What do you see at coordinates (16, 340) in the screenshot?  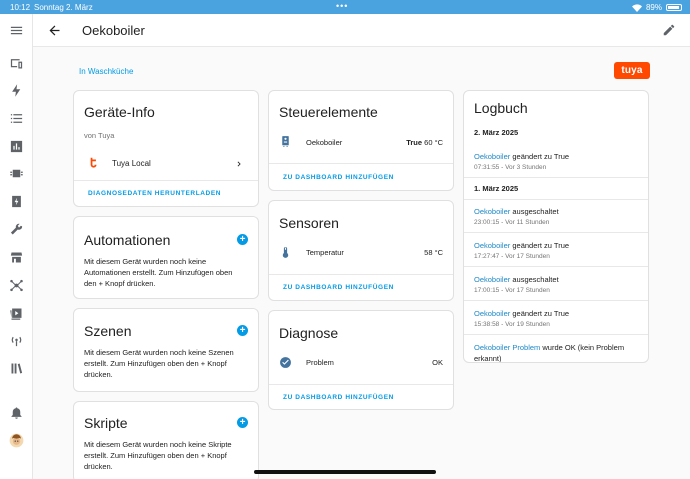 I see `broadcast-icon` at bounding box center [16, 340].